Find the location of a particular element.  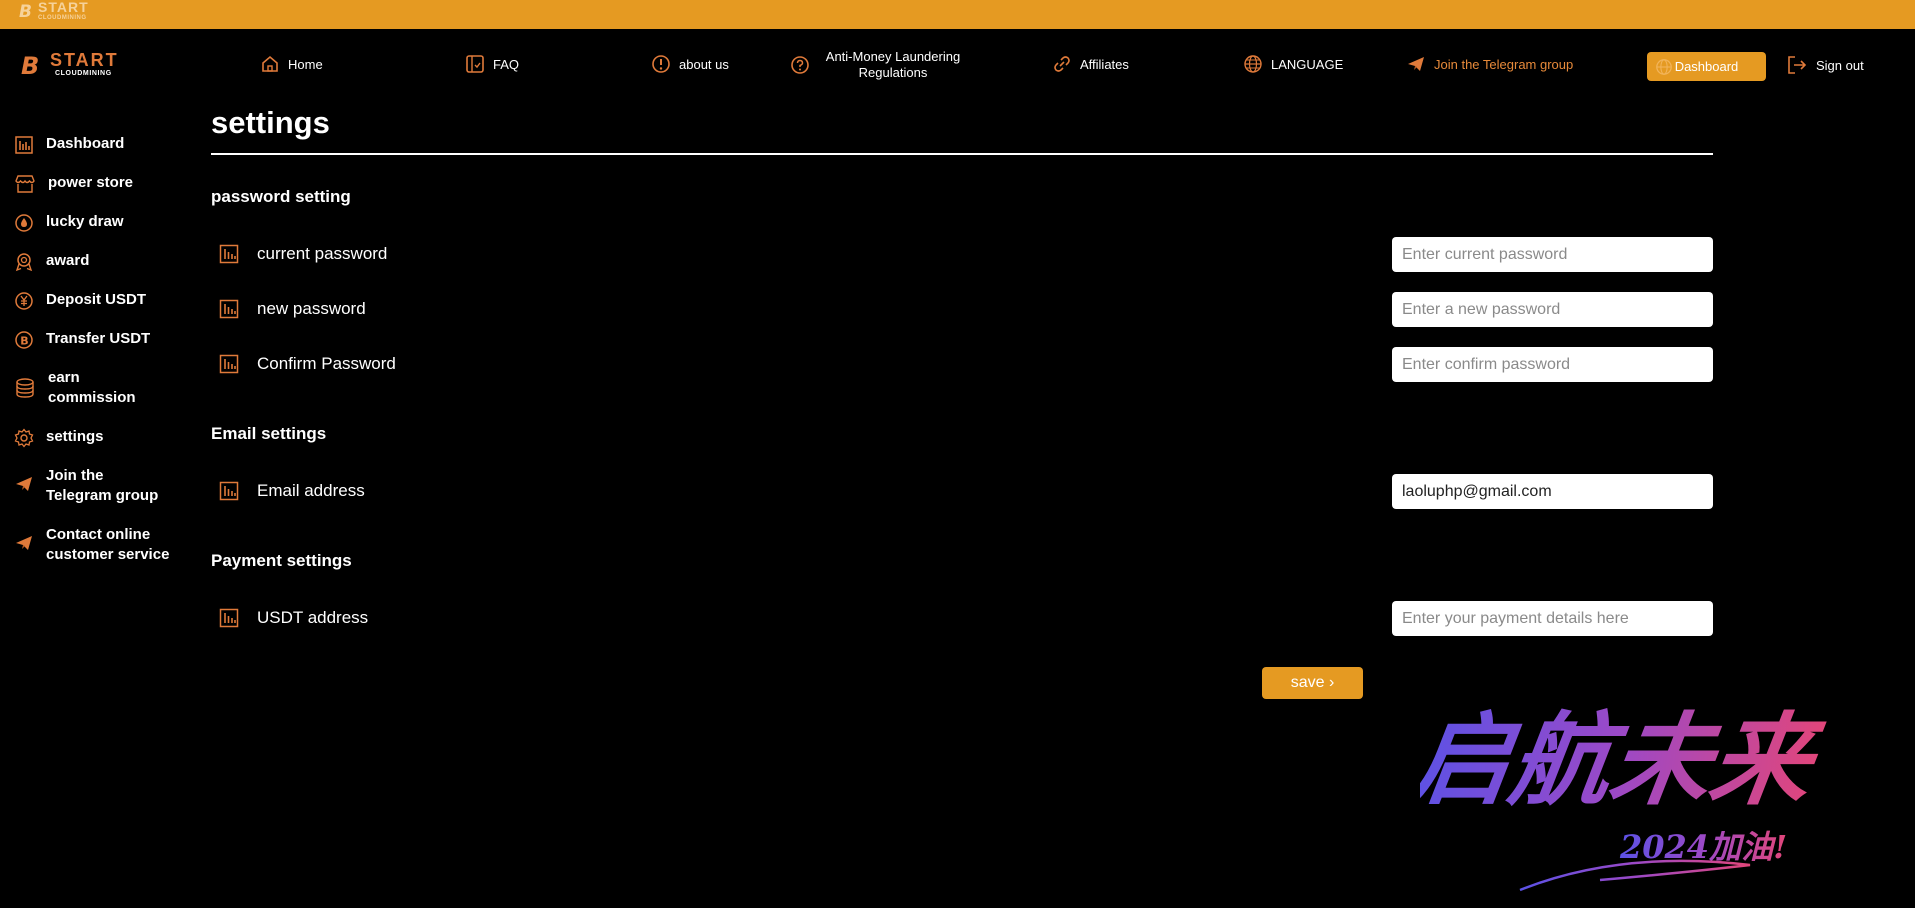

usdt-address-text: USDT address is located at coordinates (313, 617).